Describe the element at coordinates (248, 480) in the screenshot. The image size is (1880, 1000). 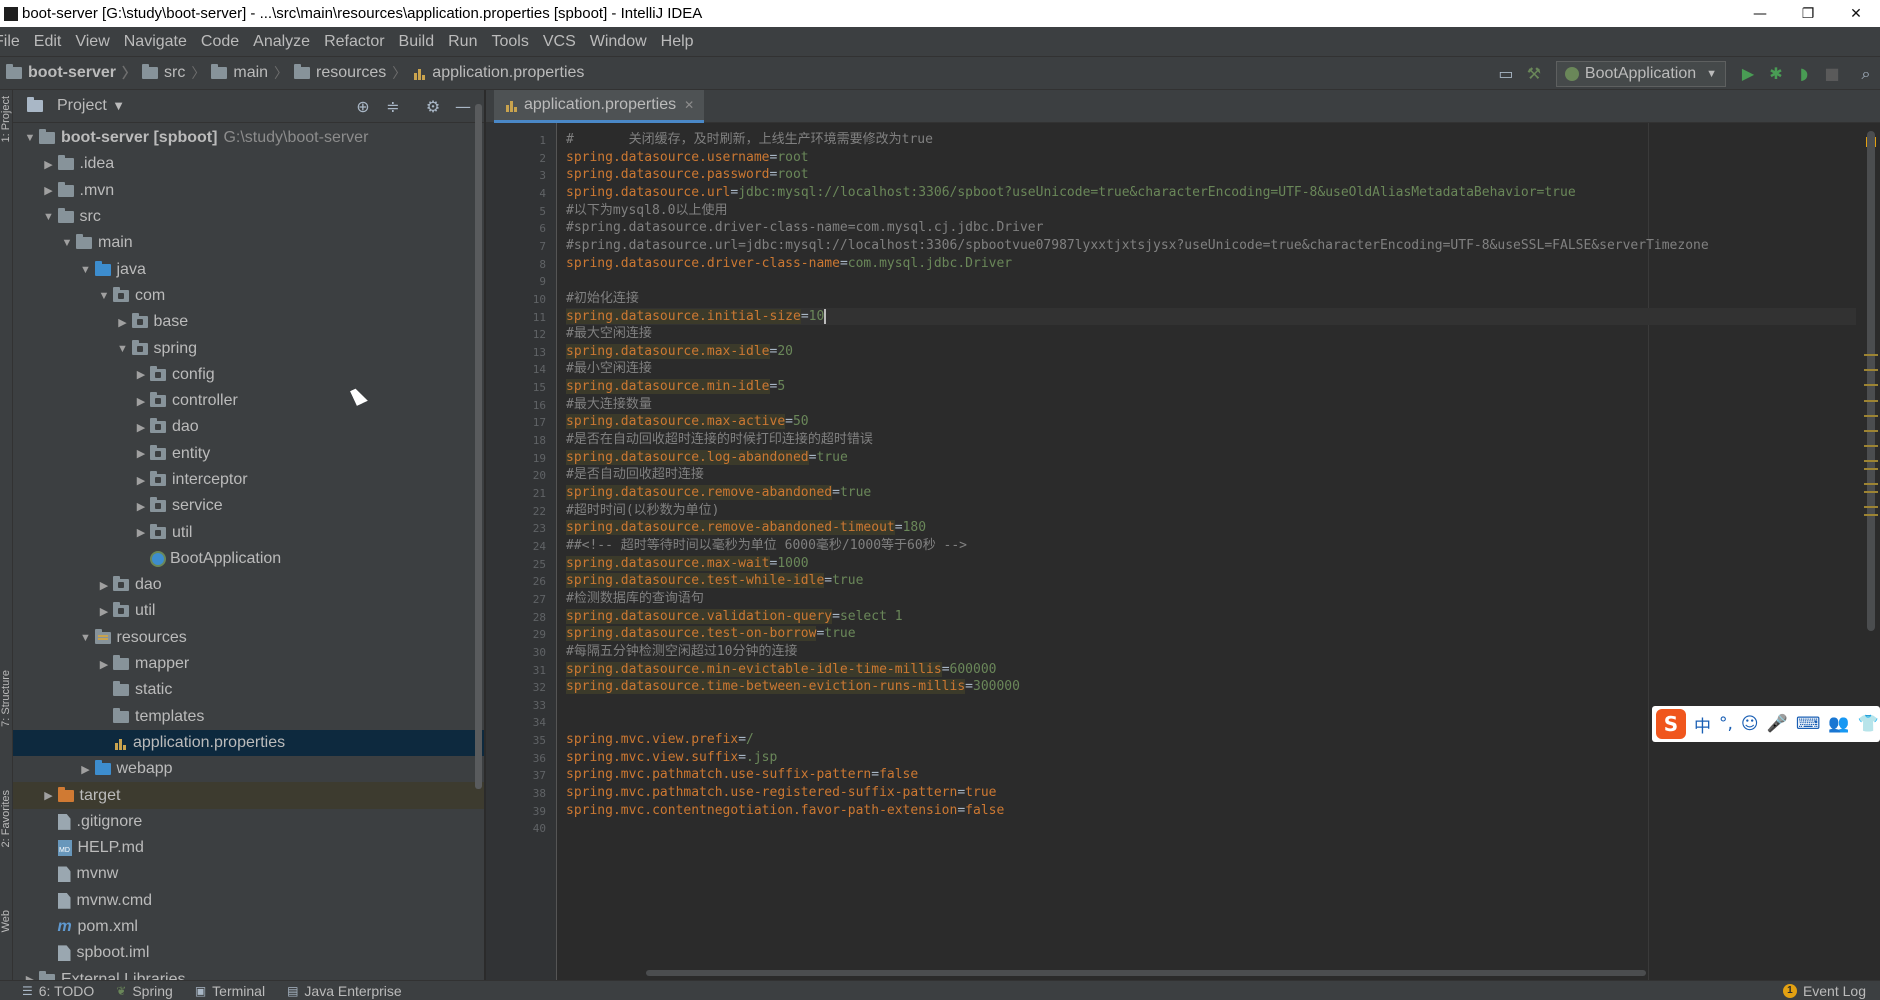
I see `tree-item: ▶ interceptor` at that location.